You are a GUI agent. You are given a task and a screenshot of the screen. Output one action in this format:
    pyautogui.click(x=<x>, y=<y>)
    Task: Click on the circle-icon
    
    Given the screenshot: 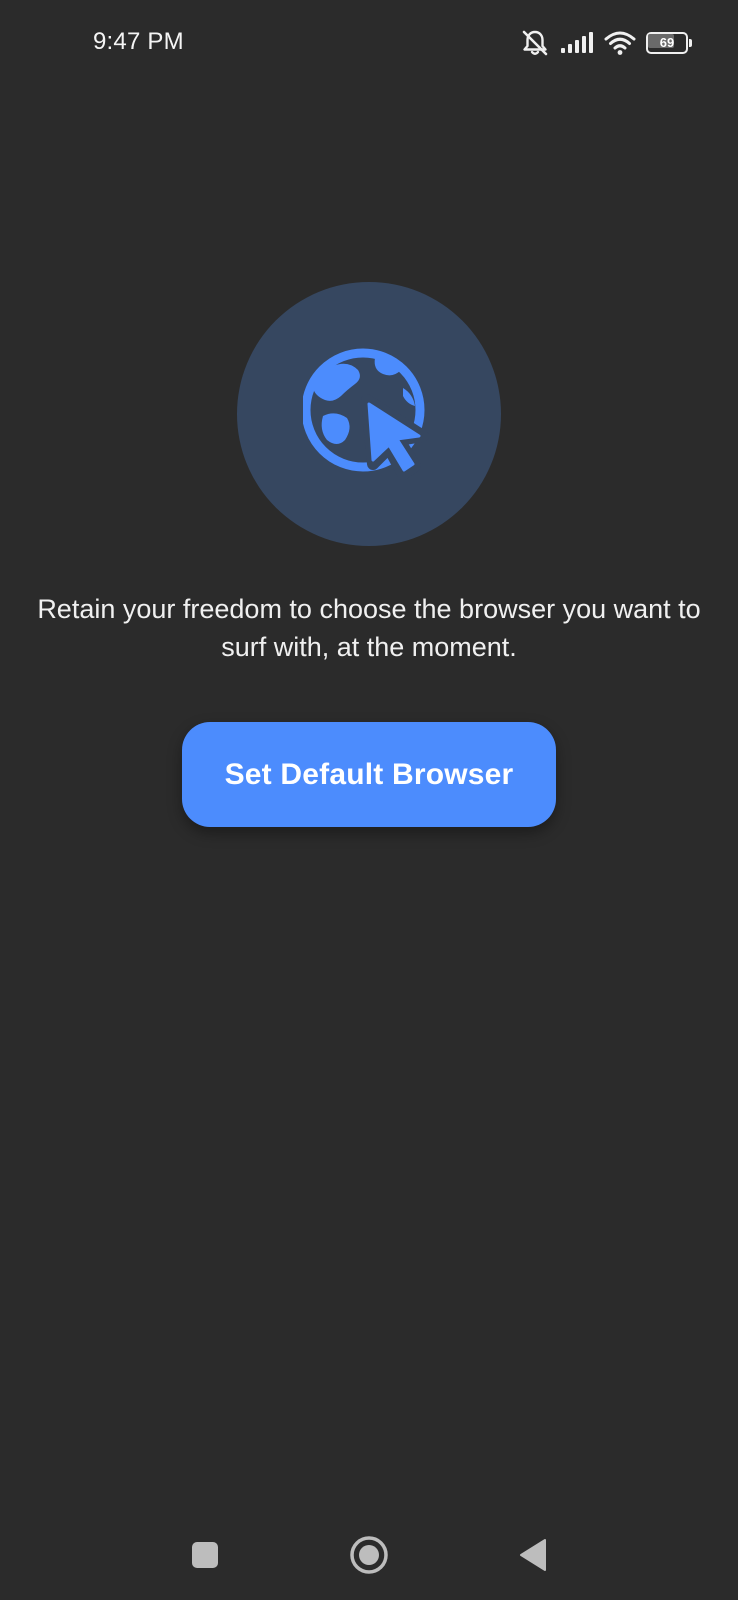 What is the action you would take?
    pyautogui.click(x=369, y=1555)
    